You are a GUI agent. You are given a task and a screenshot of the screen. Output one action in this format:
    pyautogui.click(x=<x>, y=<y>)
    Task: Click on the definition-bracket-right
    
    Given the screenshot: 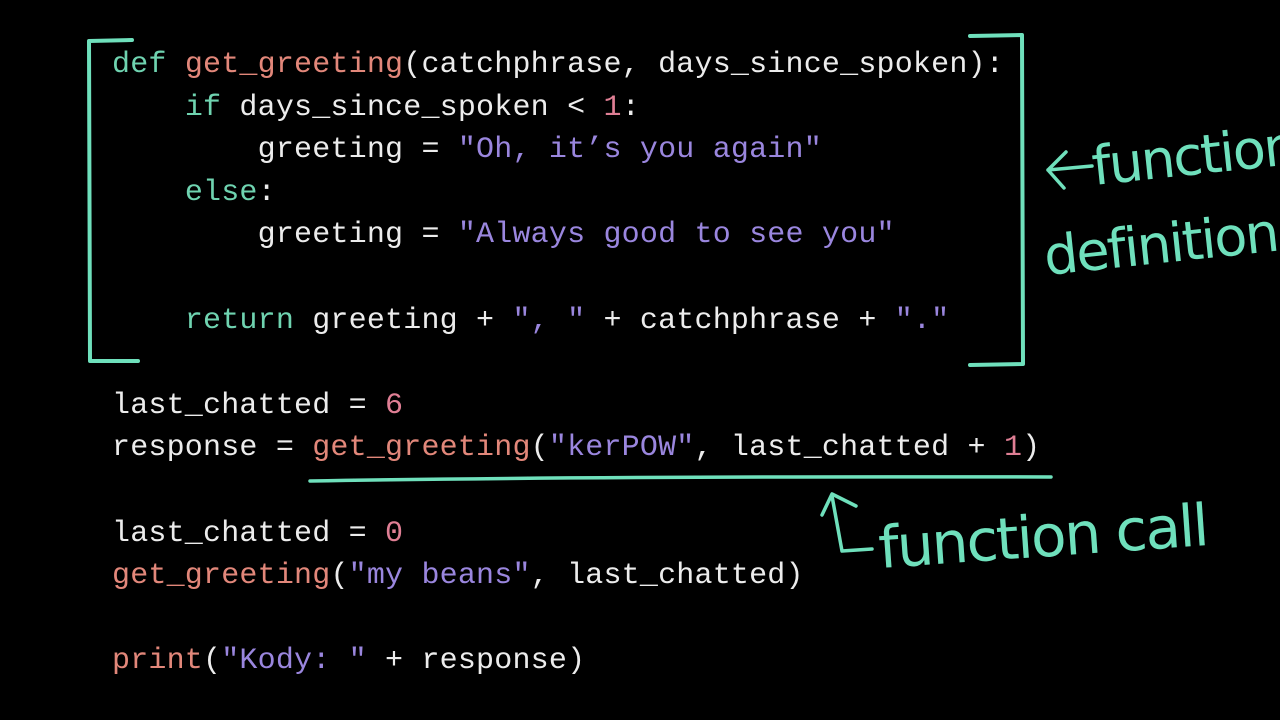 What is the action you would take?
    pyautogui.click(x=996, y=200)
    